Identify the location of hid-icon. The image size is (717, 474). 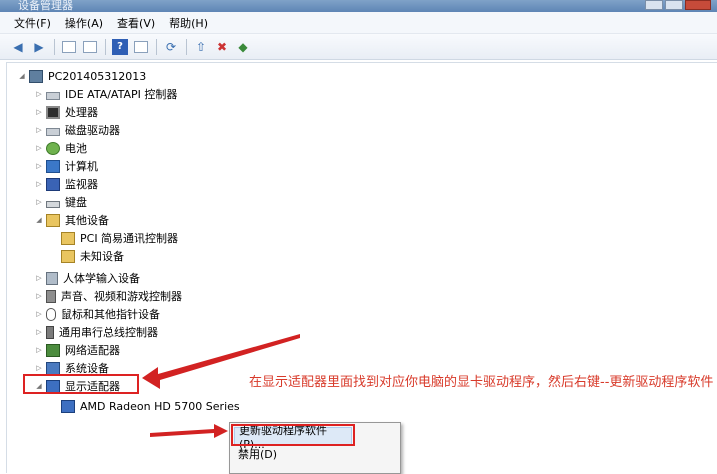
(52, 278).